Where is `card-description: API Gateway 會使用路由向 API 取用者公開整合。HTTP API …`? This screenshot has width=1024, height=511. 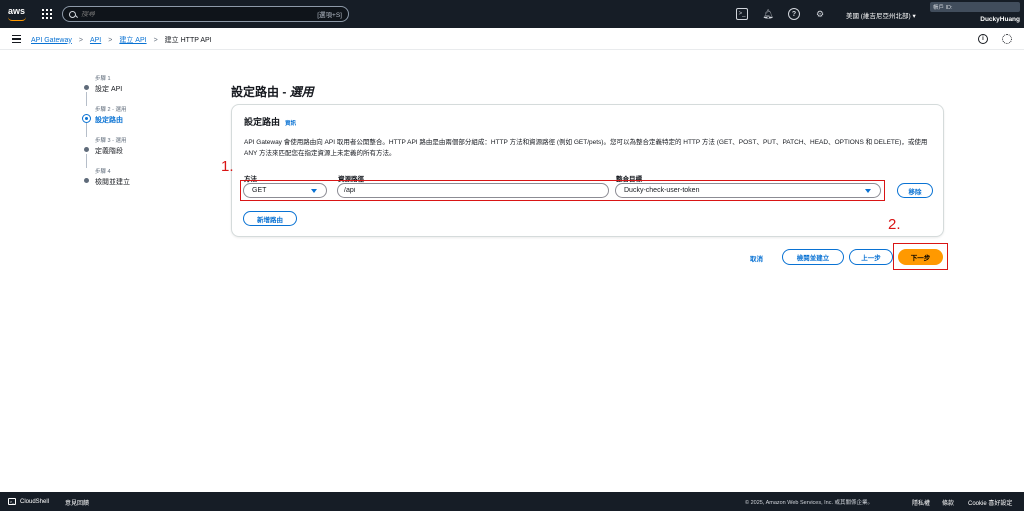
card-description: API Gateway 會使用路由向 API 取用者公開整合。HTTP API … is located at coordinates (586, 148).